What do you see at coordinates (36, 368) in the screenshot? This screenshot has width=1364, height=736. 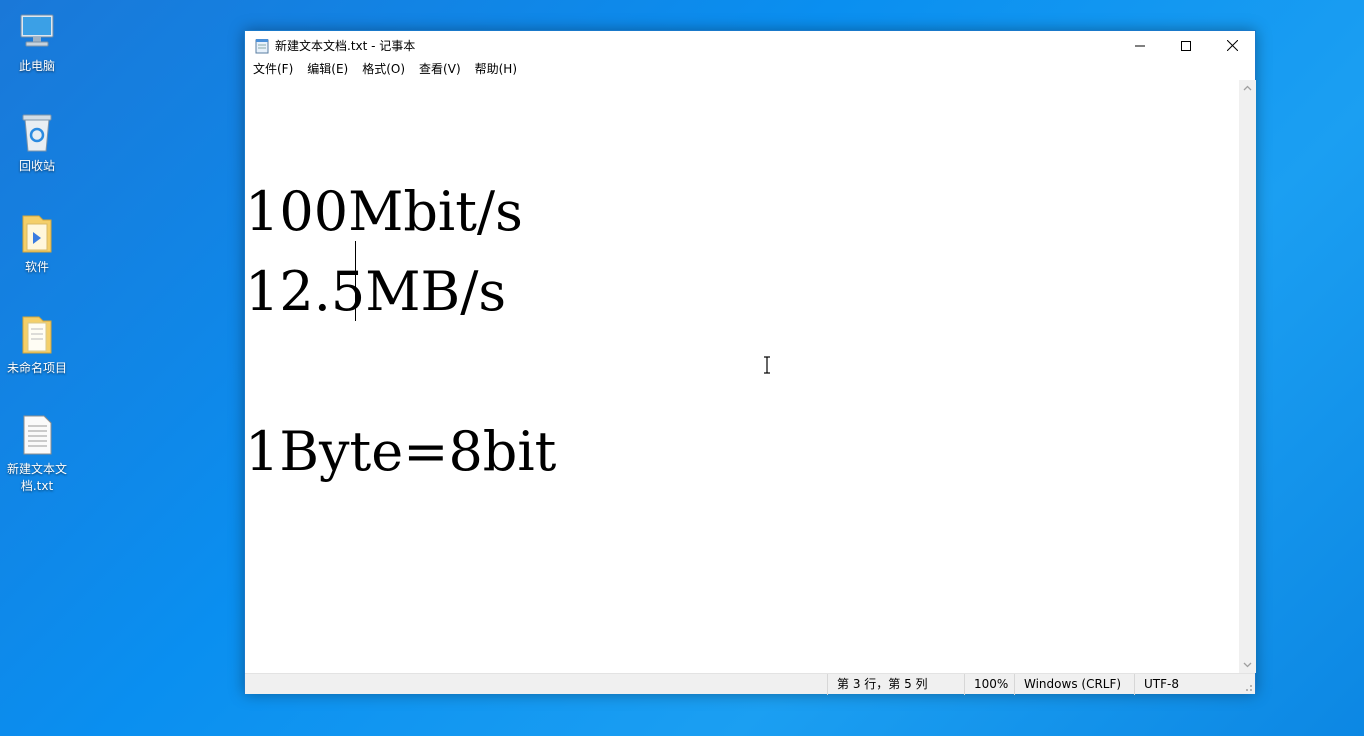 I see `desktop-icon-label: 未命名项目` at bounding box center [36, 368].